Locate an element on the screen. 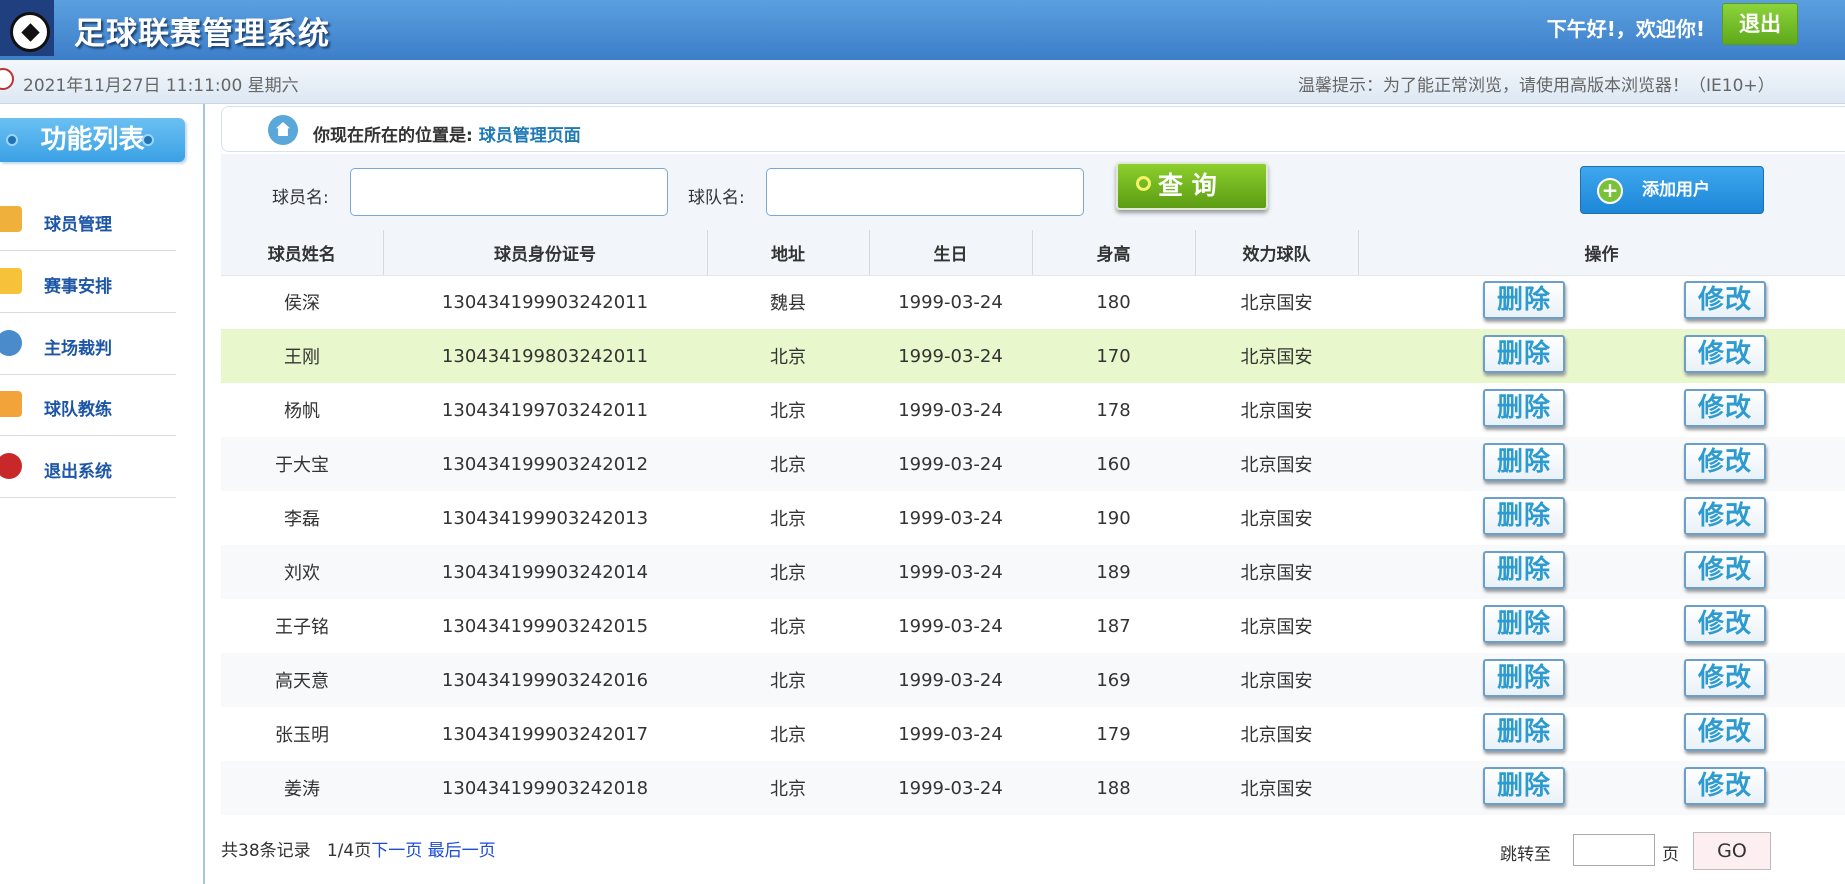  height-cell: 187 is located at coordinates (1113, 626).